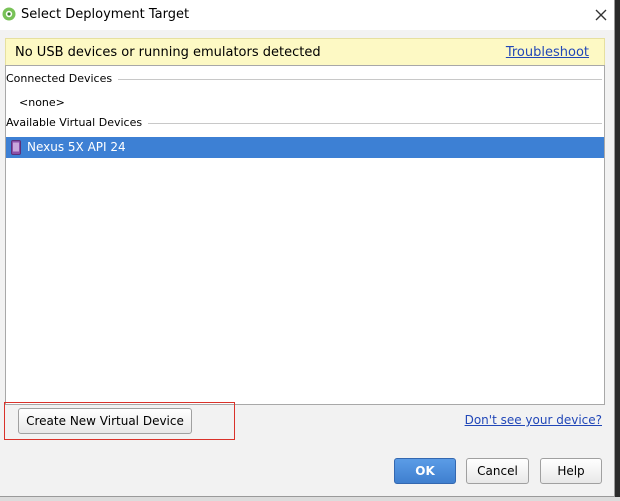 This screenshot has width=620, height=501. Describe the element at coordinates (305, 79) in the screenshot. I see `connected-devices-header: Connected Devices` at that location.